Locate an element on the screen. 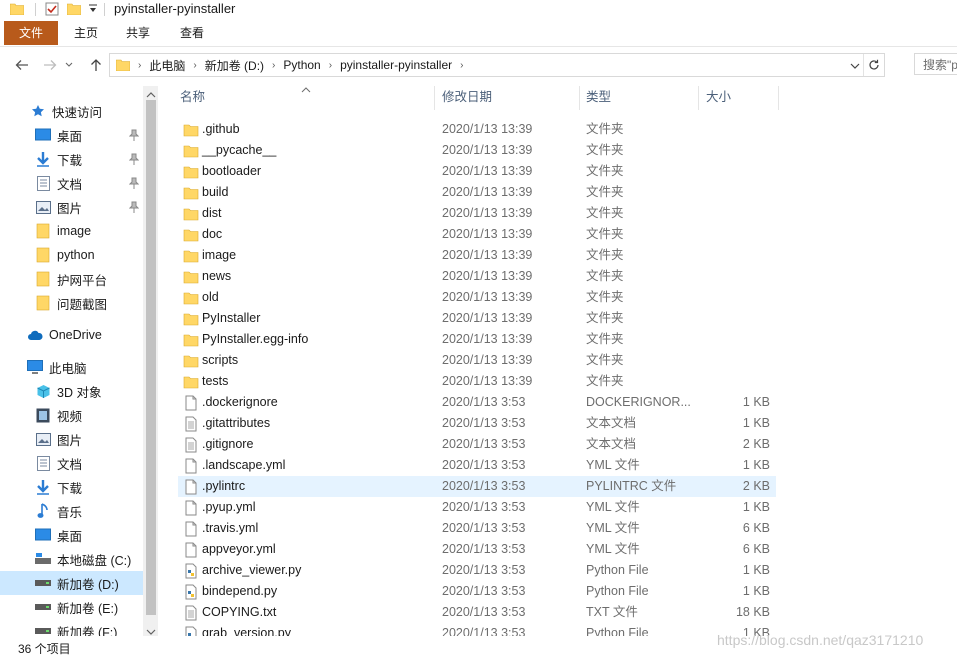  address-dropdown-icon is located at coordinates (855, 66).